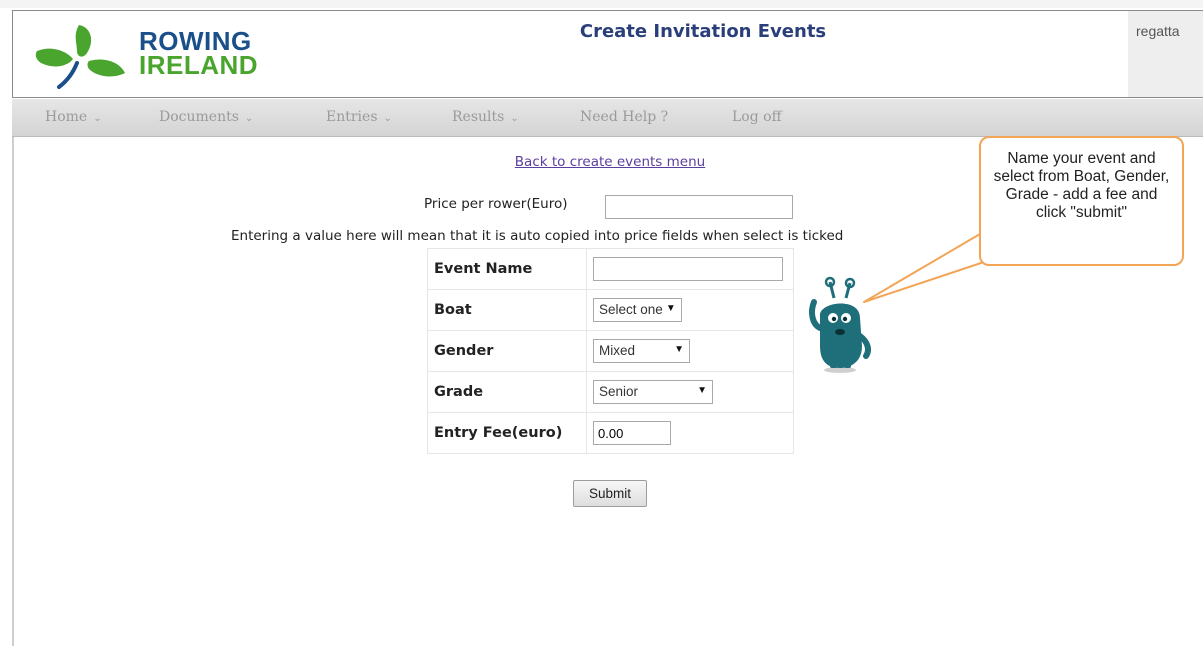  Describe the element at coordinates (927, 268) in the screenshot. I see `callout-pointer` at that location.